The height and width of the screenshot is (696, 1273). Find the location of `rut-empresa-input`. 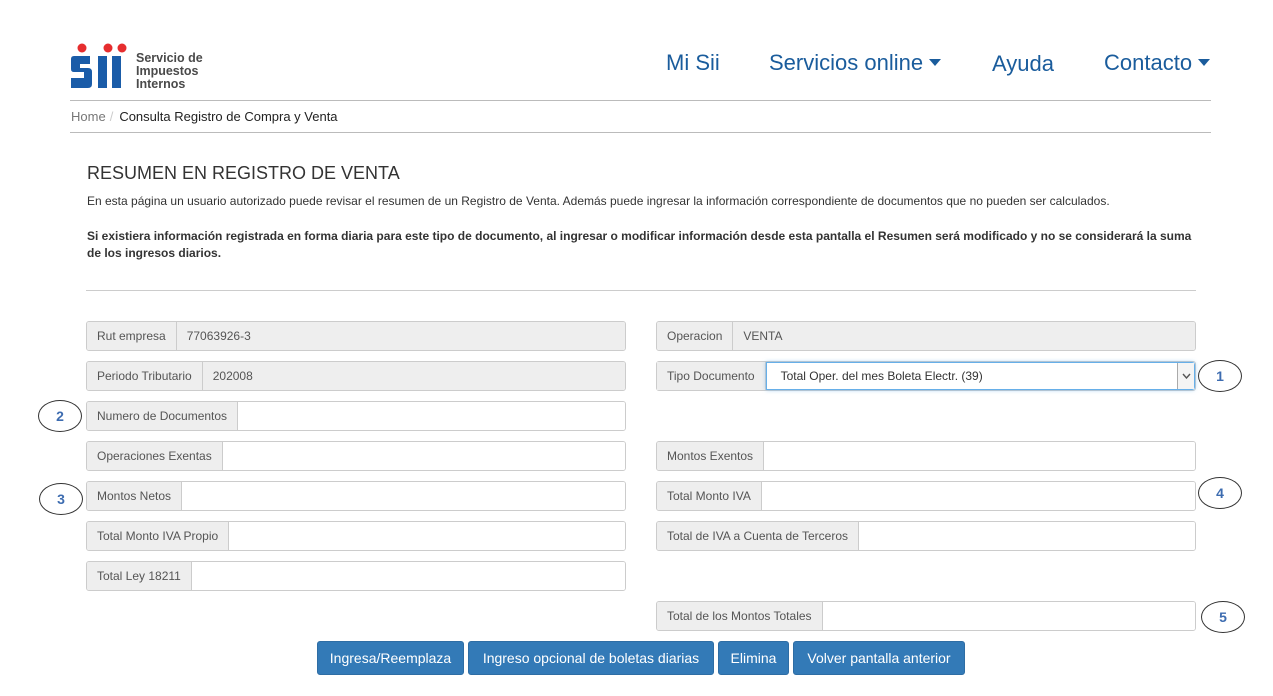

rut-empresa-input is located at coordinates (400, 336).